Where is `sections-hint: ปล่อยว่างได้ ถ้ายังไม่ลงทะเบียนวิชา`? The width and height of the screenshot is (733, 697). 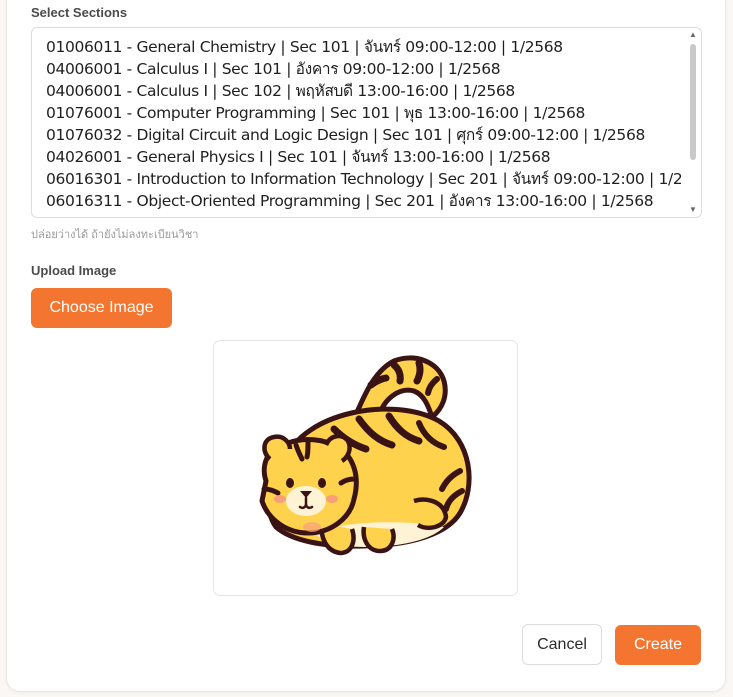 sections-hint: ปล่อยว่างได้ ถ้ายังไม่ลงทะเบียนวิชา is located at coordinates (115, 235).